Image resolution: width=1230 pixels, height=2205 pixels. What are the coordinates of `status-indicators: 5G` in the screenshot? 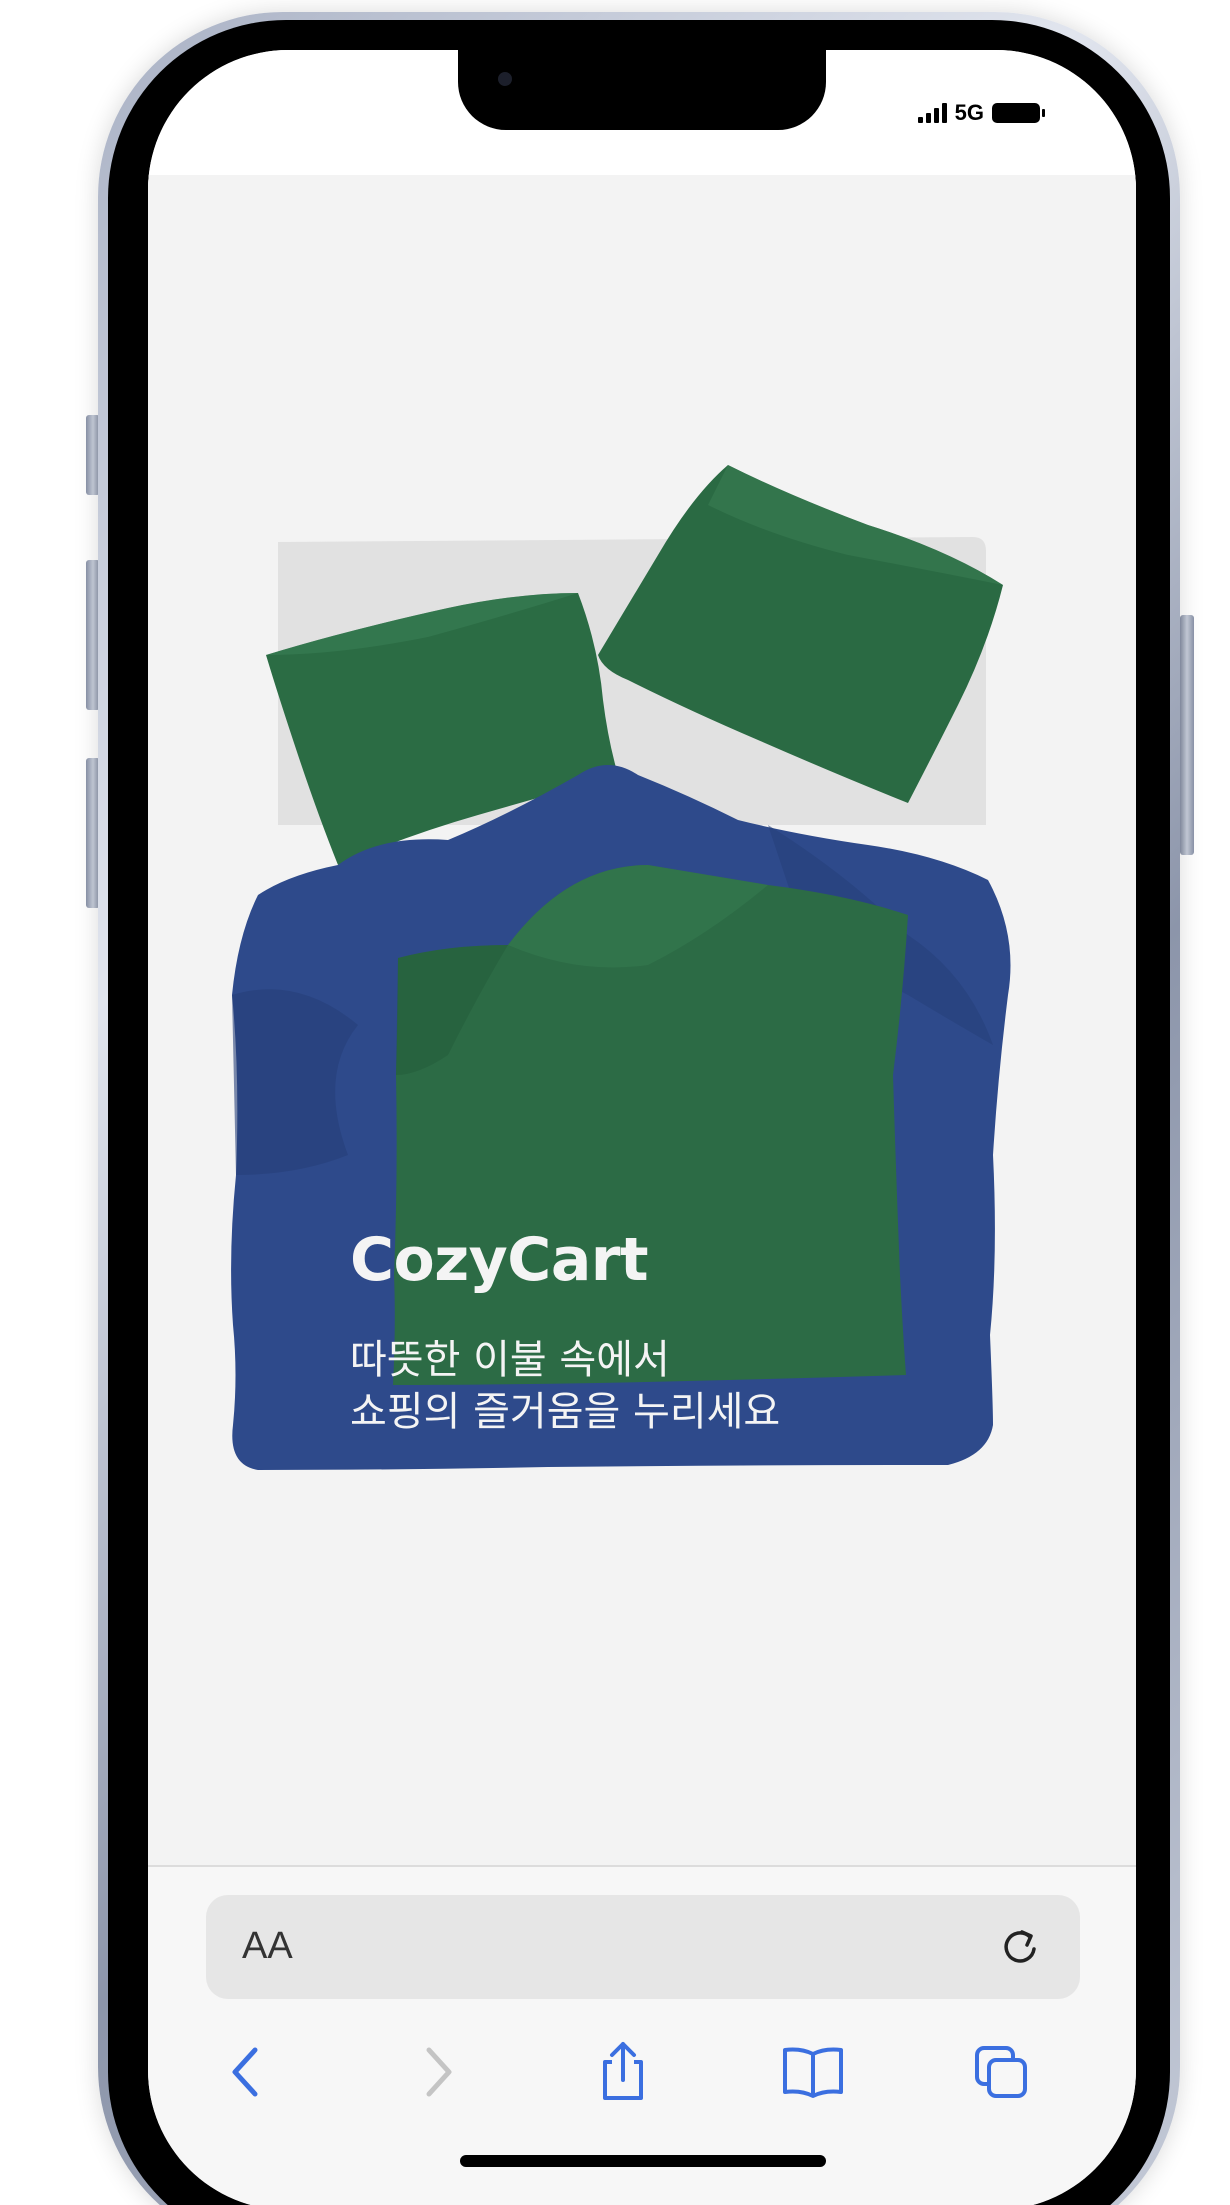 It's located at (981, 113).